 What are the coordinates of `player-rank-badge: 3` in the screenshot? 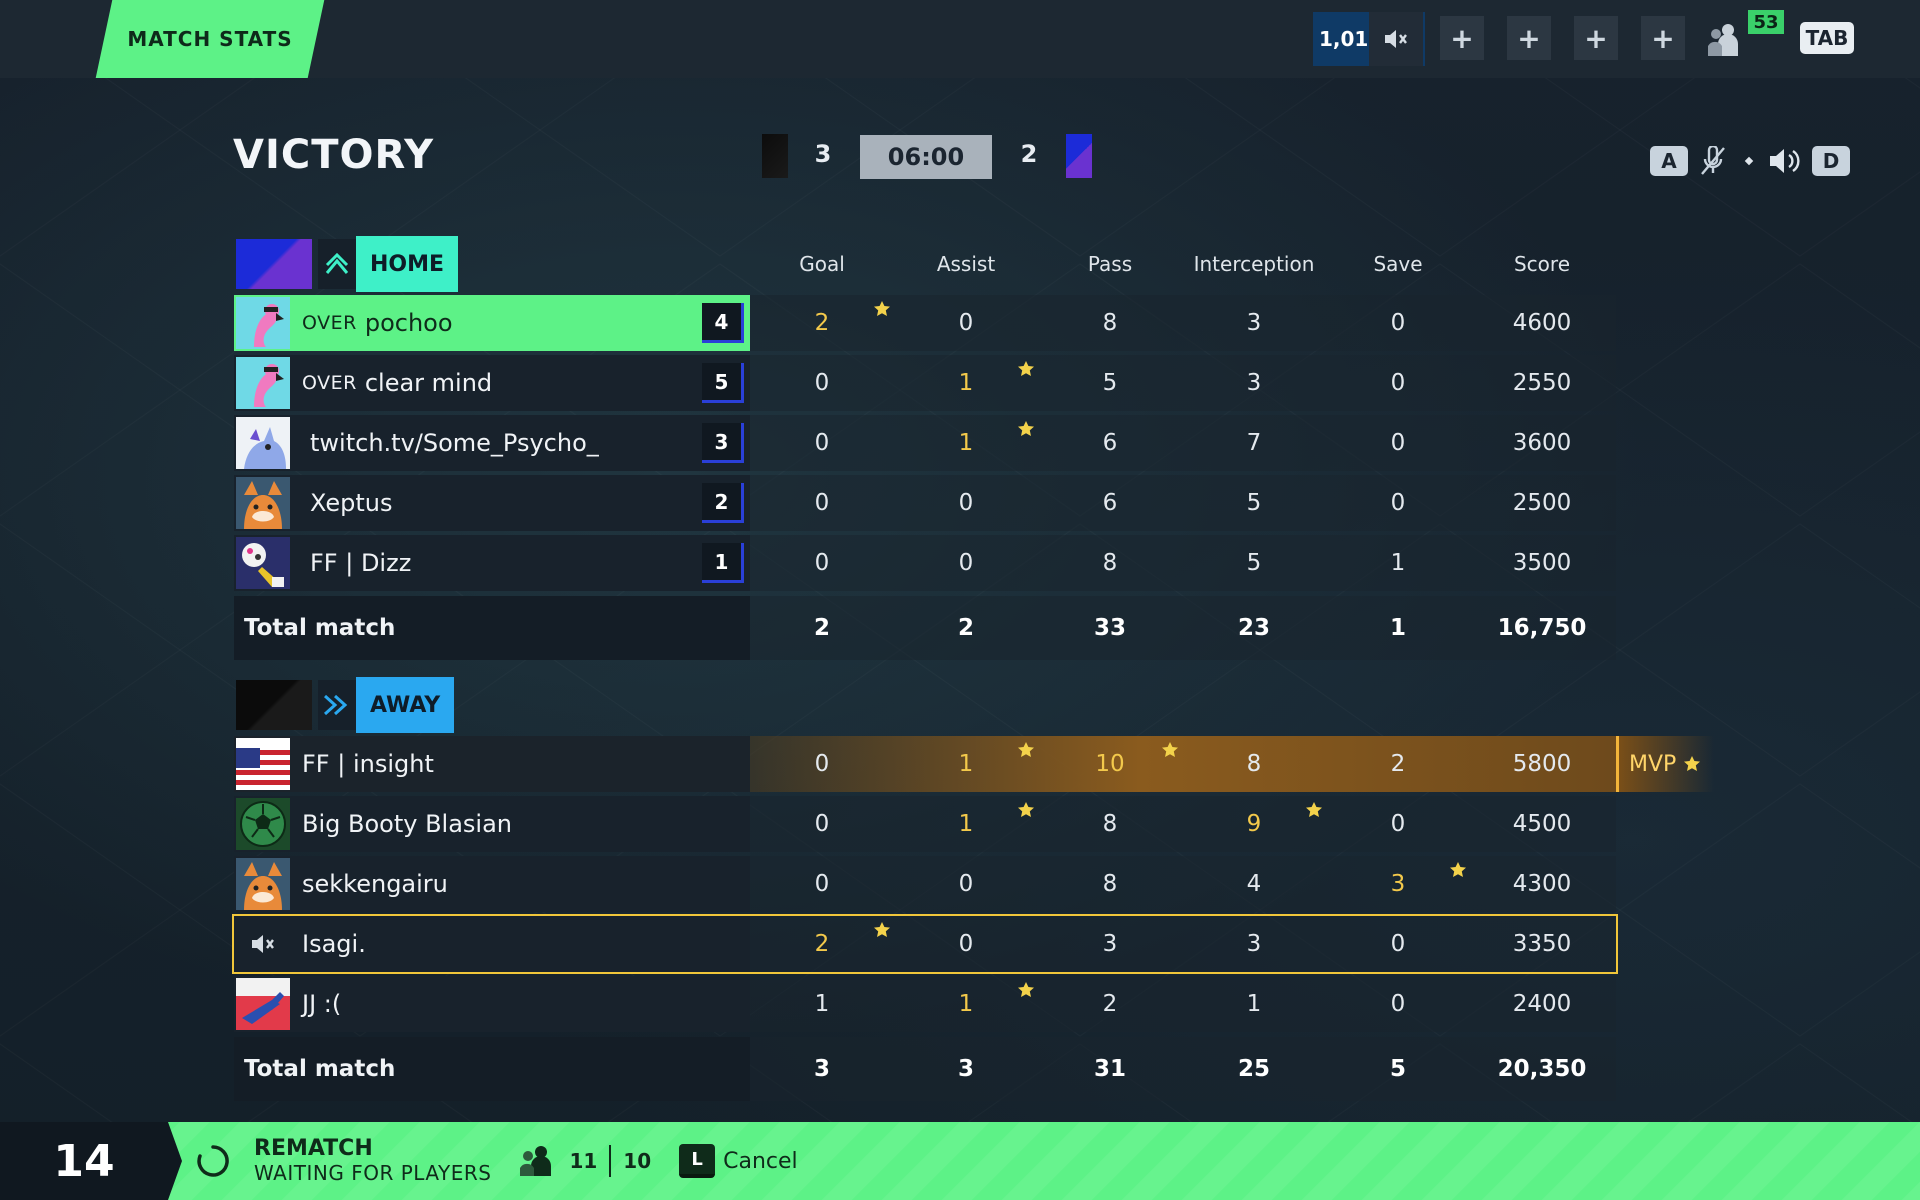 It's located at (723, 443).